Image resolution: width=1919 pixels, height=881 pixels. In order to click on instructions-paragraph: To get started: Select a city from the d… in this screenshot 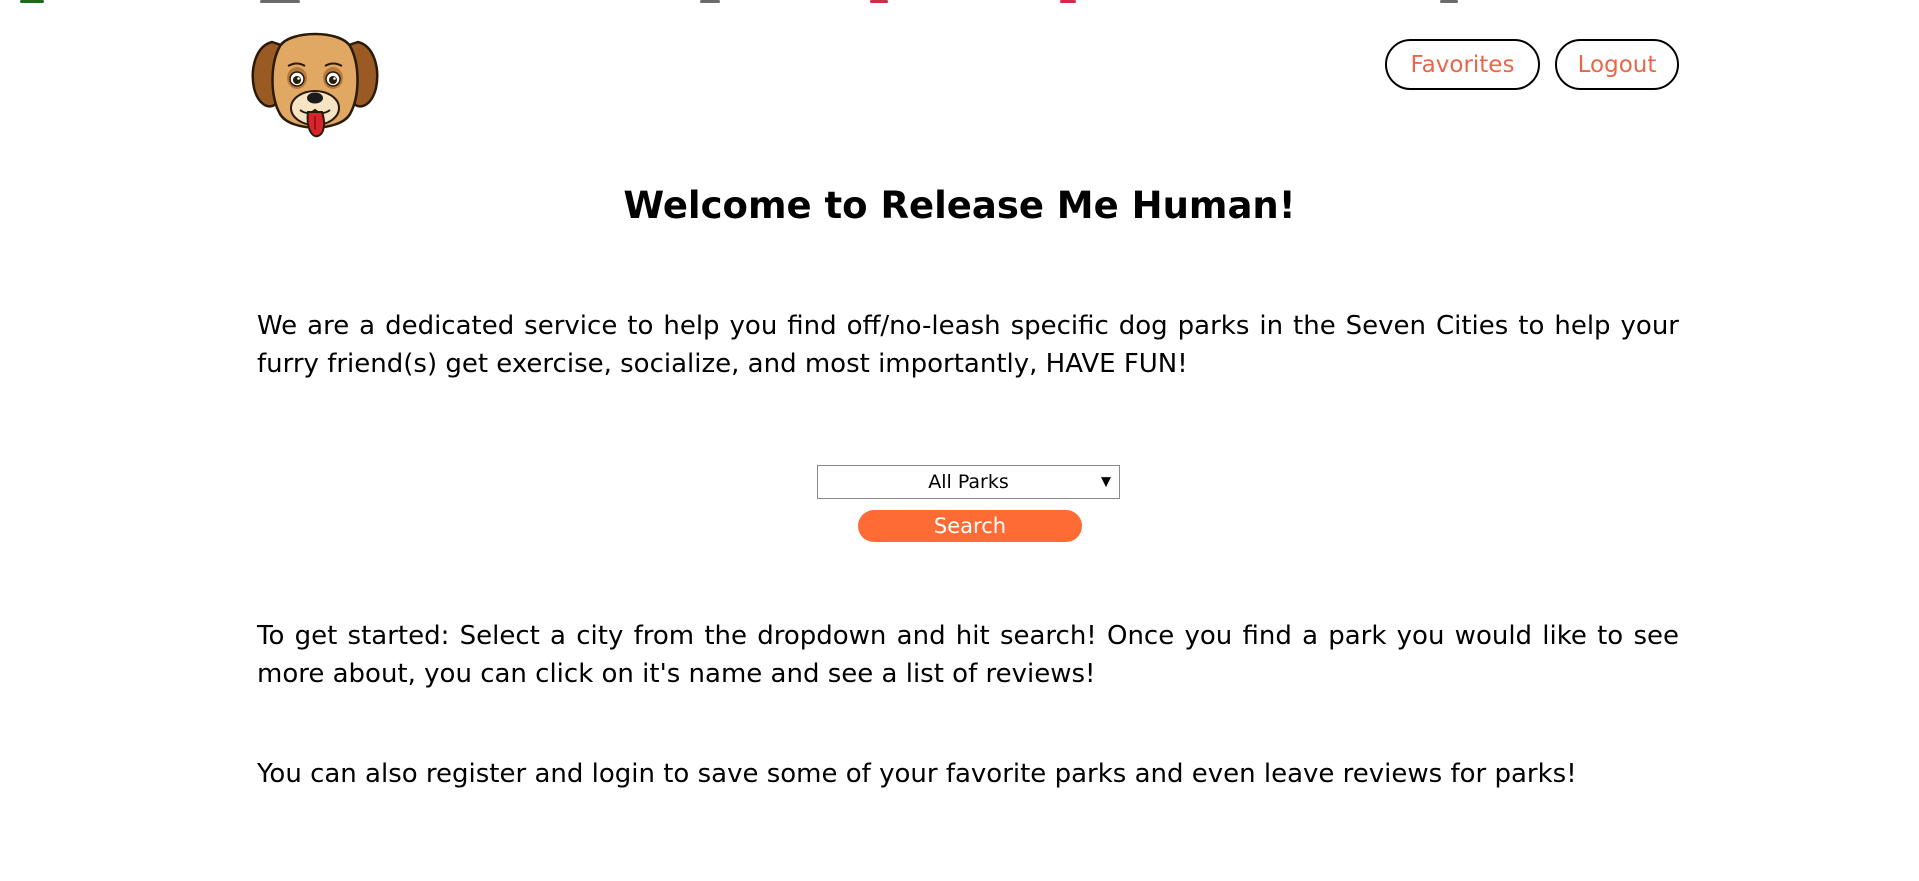, I will do `click(968, 655)`.